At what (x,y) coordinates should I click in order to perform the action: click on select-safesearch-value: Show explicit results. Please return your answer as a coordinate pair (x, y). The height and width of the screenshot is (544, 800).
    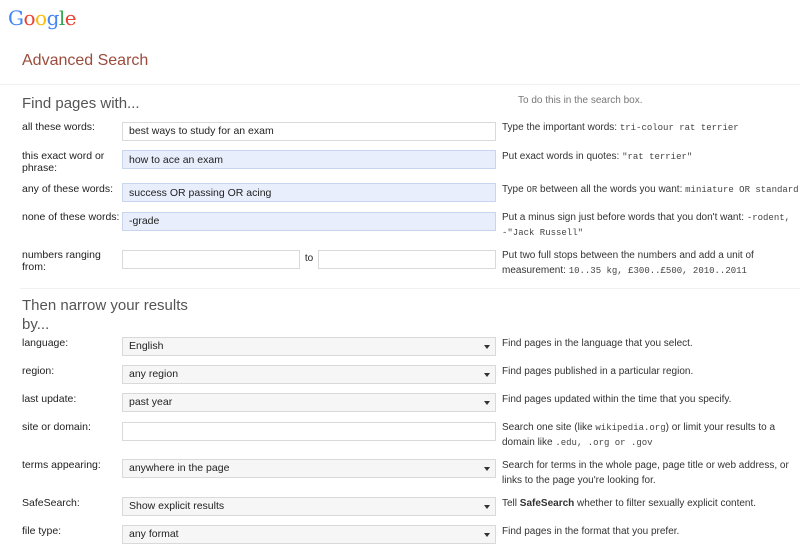
    Looking at the image, I should click on (177, 506).